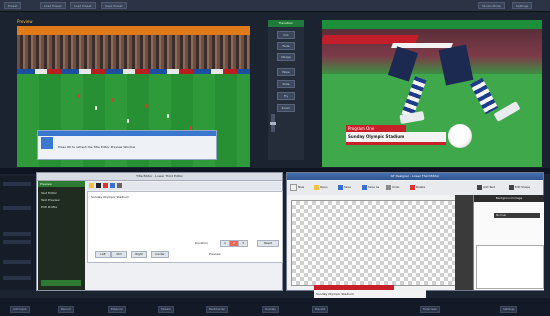 This screenshot has height=316, width=550. Describe the element at coordinates (370, 294) in the screenshot. I see `canvas-lower-third-text: Sunday Olympic Stadium` at that location.